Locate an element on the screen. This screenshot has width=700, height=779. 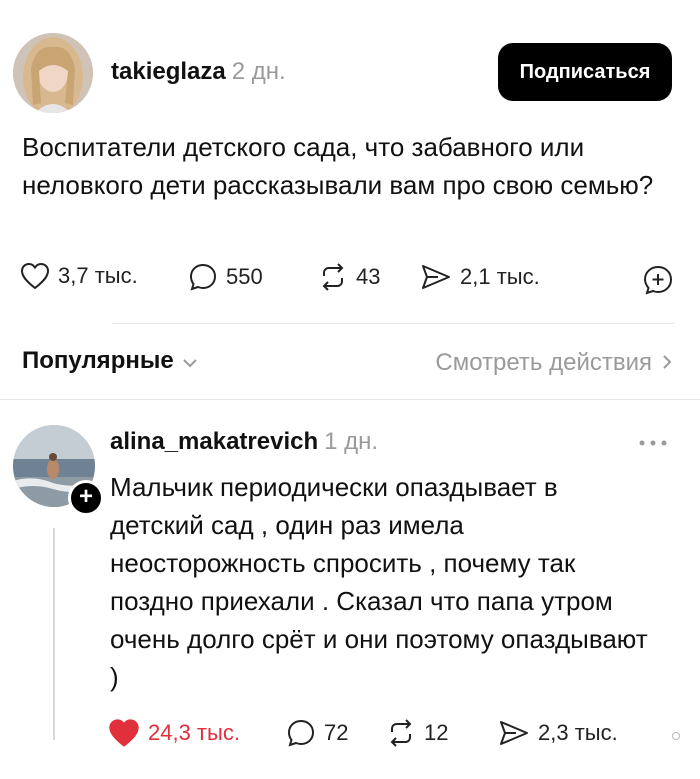
post-actions: 3,7 тыс. 550 43 2,1 тыс. is located at coordinates (347, 282).